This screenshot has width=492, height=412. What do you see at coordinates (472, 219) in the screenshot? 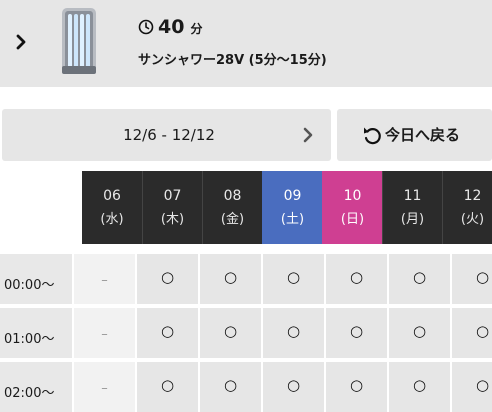
I see `date-weekday: (火)` at bounding box center [472, 219].